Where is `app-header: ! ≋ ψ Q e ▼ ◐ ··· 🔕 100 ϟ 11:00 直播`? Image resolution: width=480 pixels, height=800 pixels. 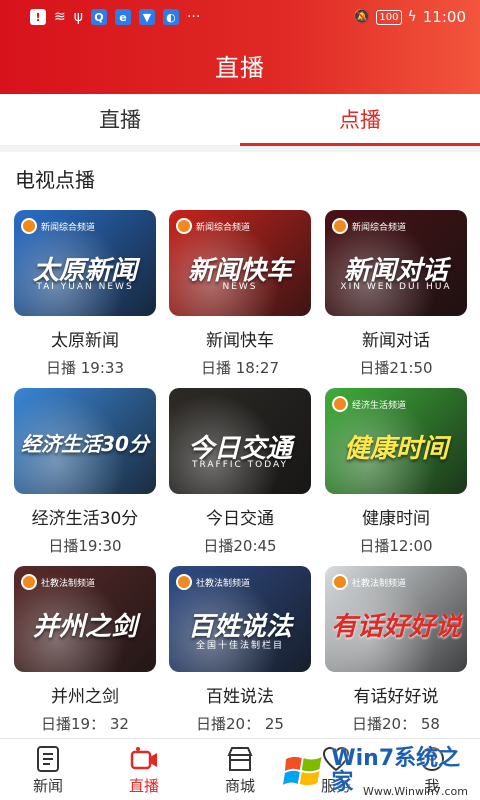 app-header: ! ≋ ψ Q e ▼ ◐ ··· 🔕 100 ϟ 11:00 直播 is located at coordinates (240, 47).